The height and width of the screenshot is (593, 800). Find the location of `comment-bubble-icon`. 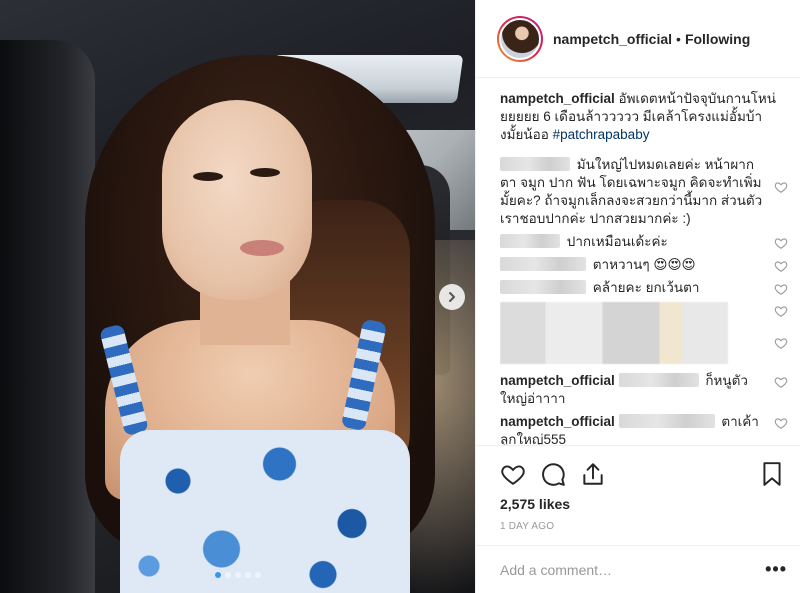

comment-bubble-icon is located at coordinates (553, 474).